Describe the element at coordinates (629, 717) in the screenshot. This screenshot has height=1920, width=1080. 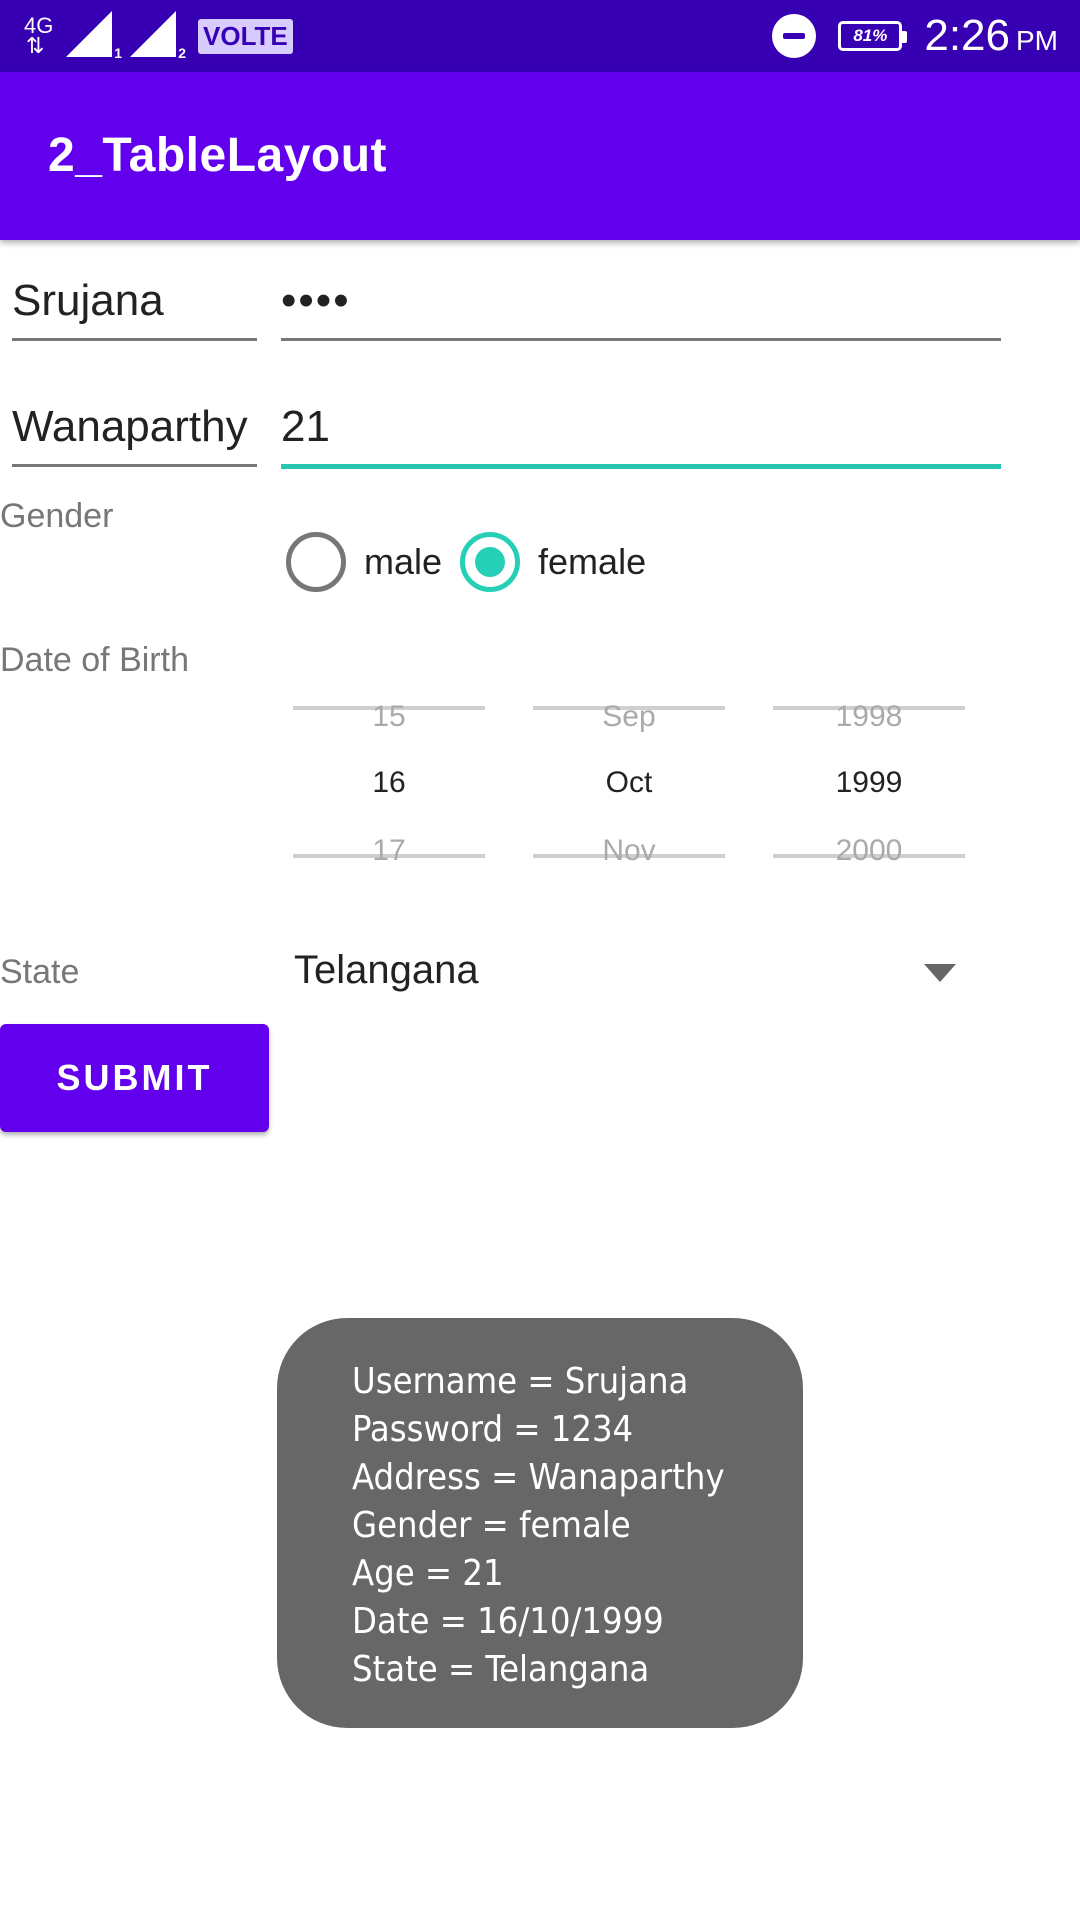
I see `month-prev: Sep` at that location.